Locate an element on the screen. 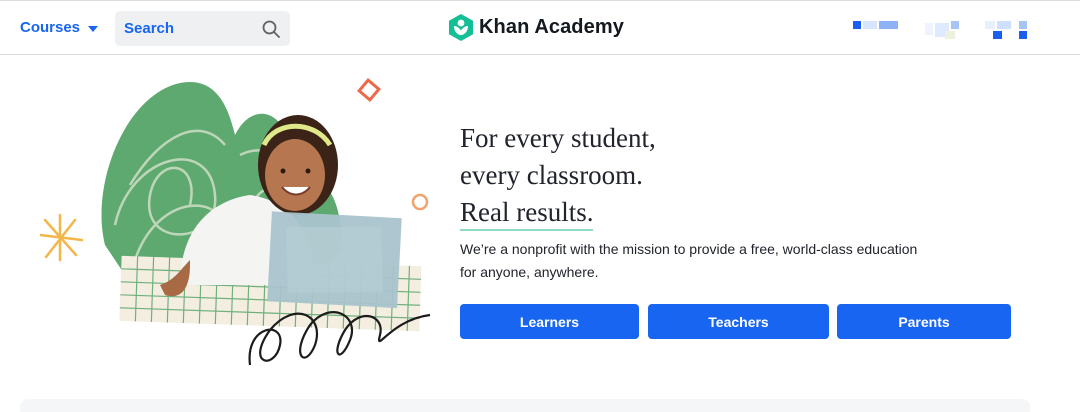 The width and height of the screenshot is (1080, 412). headline-line-3: Real results. is located at coordinates (527, 214).